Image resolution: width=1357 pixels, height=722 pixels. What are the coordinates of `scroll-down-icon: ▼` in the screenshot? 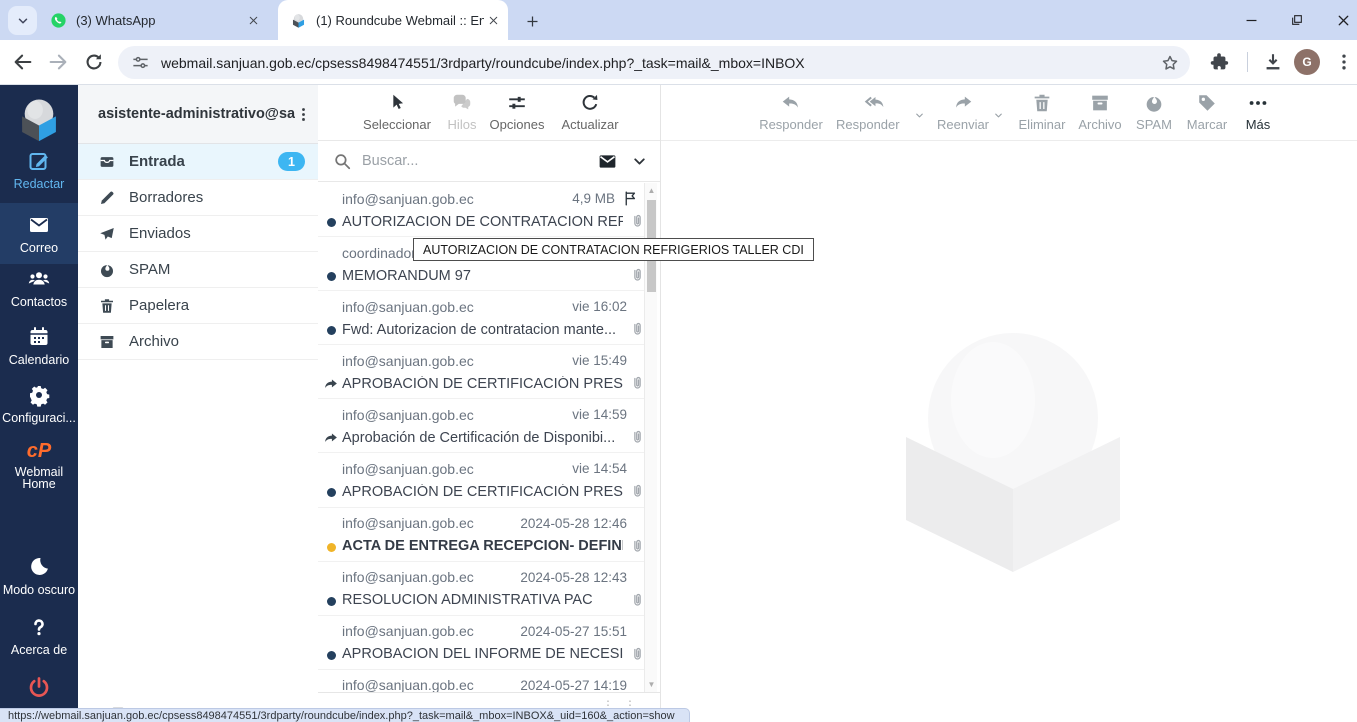 It's located at (651, 685).